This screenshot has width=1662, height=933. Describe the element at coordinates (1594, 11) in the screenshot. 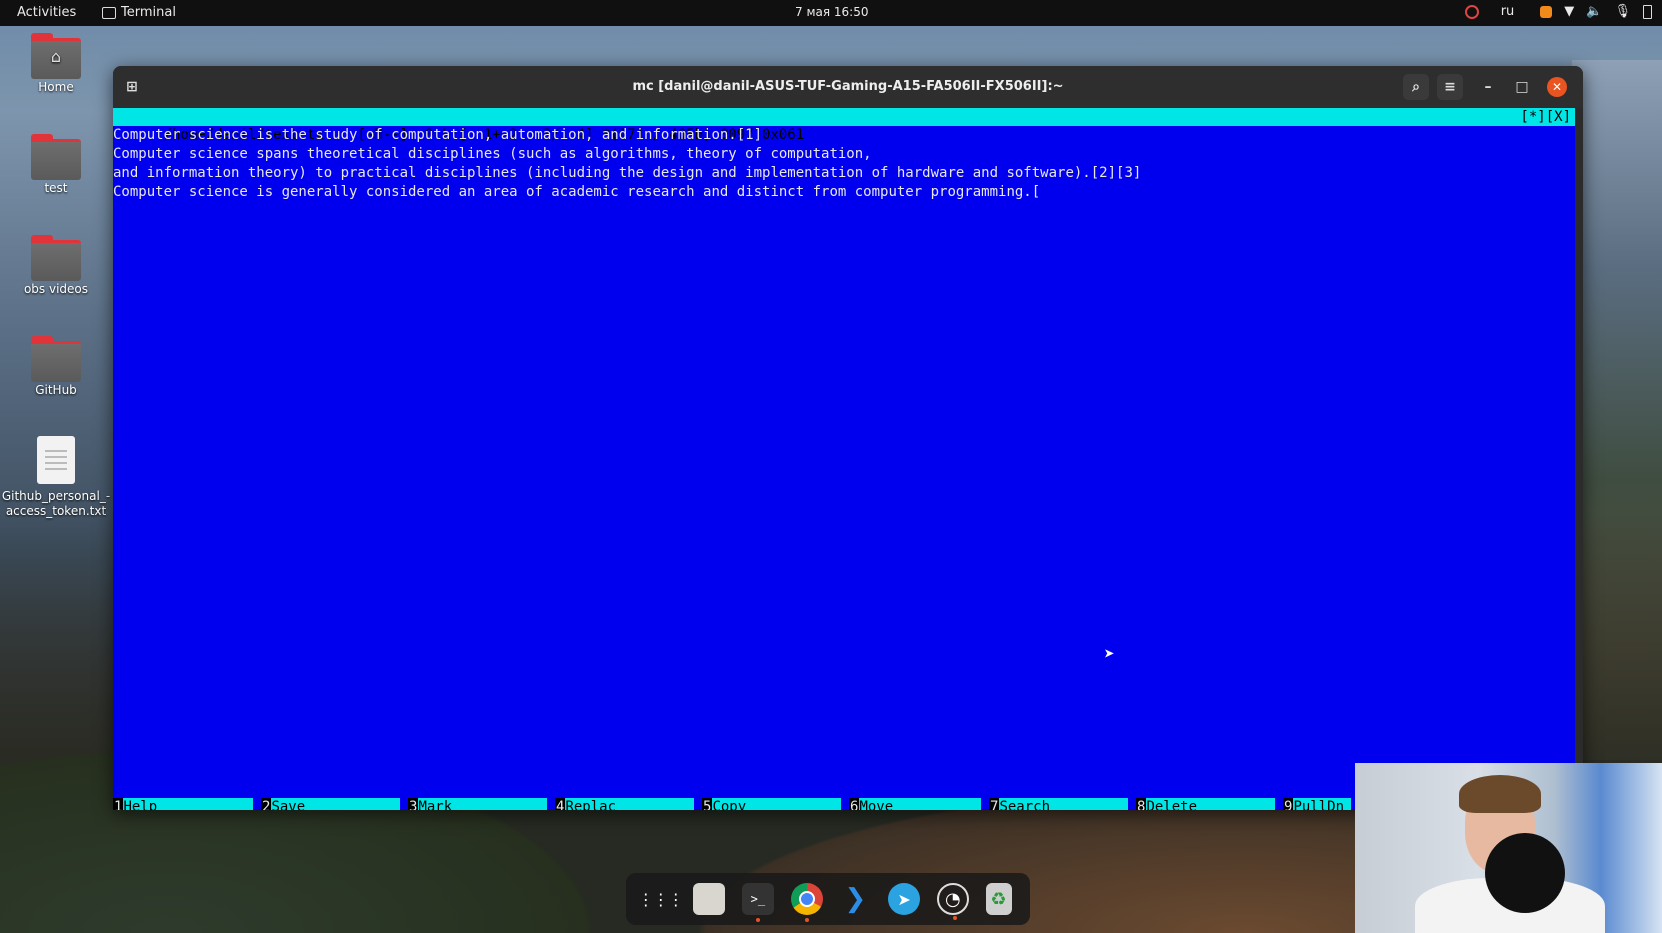

I see `volume-icon: 🔈` at that location.